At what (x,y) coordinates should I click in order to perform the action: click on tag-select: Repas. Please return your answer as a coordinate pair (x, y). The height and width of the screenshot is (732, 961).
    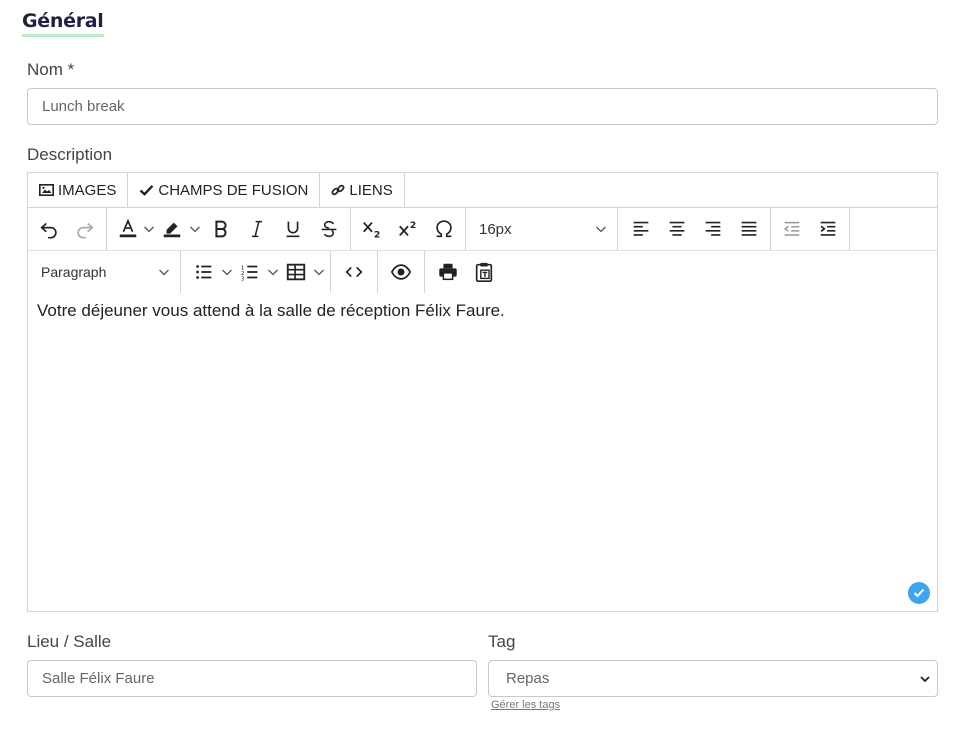
    Looking at the image, I should click on (713, 678).